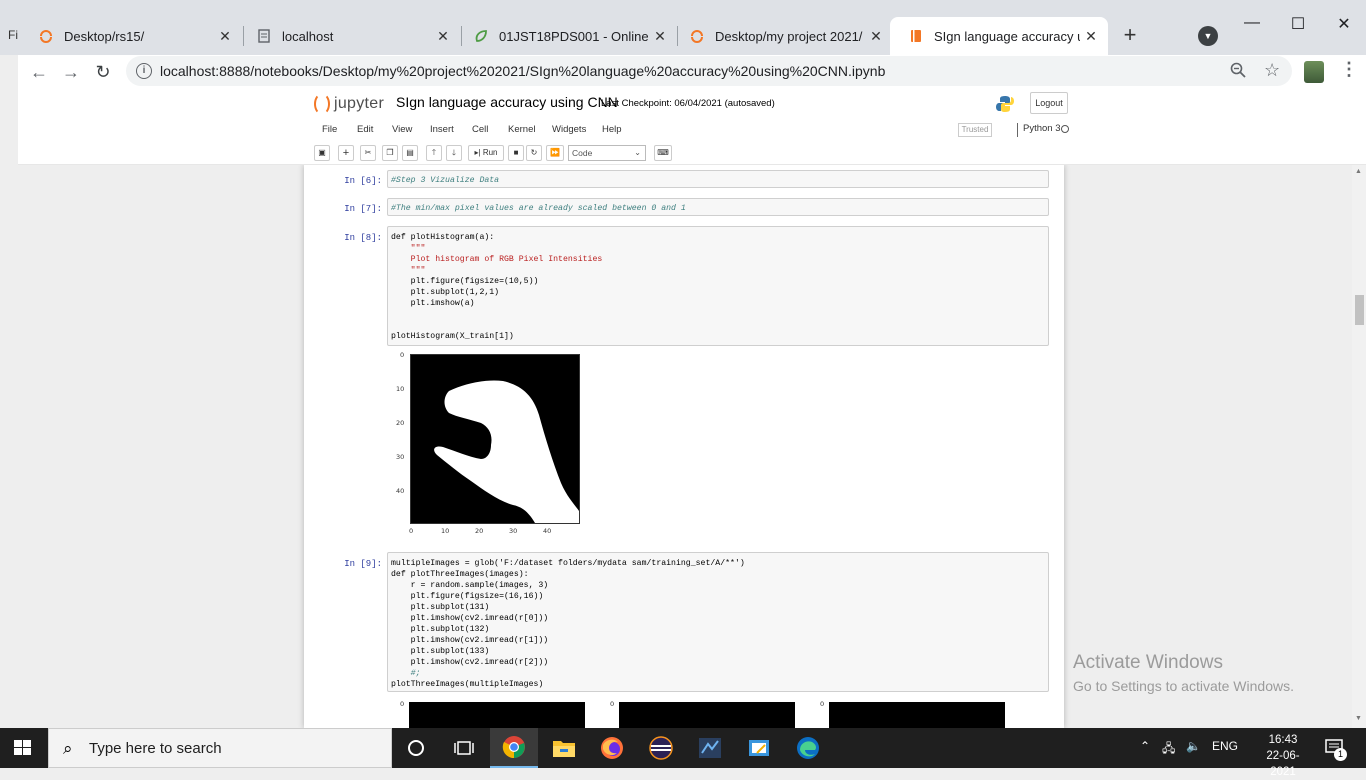 This screenshot has height=780, width=1366. I want to click on input-language: ENG, so click(1225, 746).